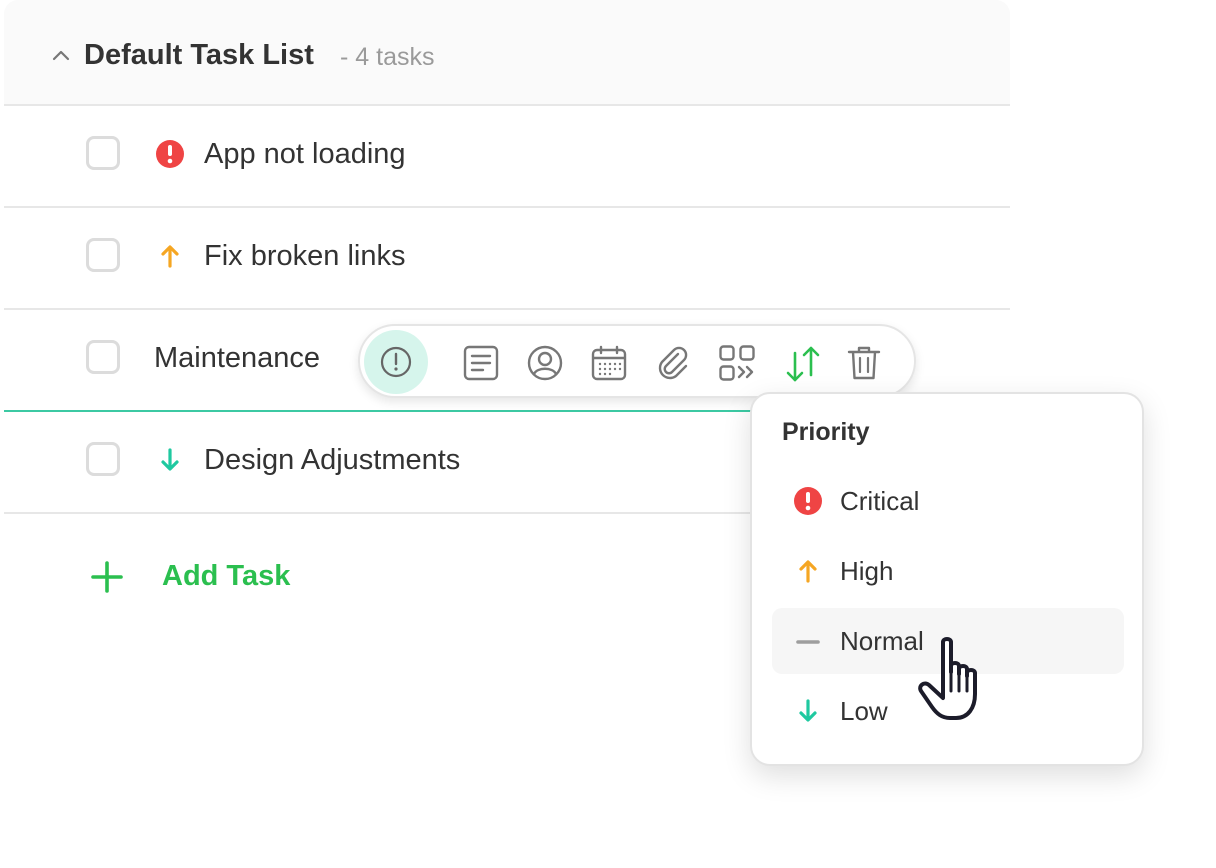  What do you see at coordinates (948, 501) in the screenshot?
I see `priority-option-critical: Critical` at bounding box center [948, 501].